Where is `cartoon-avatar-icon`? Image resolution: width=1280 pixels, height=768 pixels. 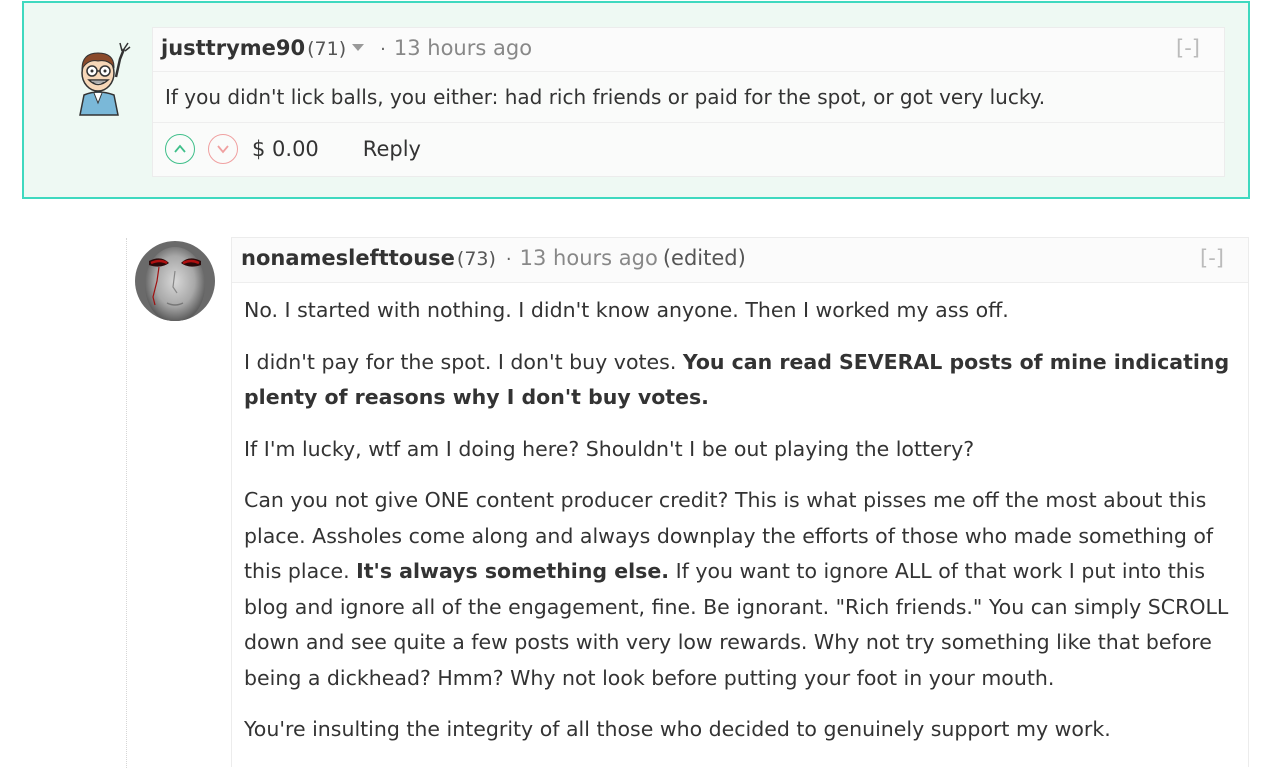 cartoon-avatar-icon is located at coordinates (105, 79).